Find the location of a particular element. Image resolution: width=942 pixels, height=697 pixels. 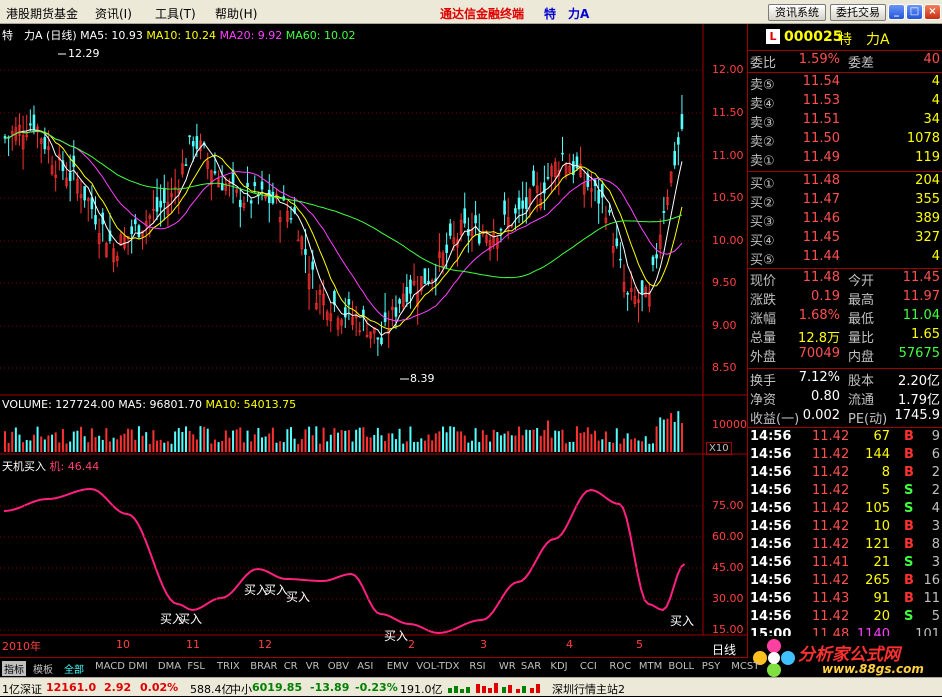

tick-count: 6 is located at coordinates (935, 454).